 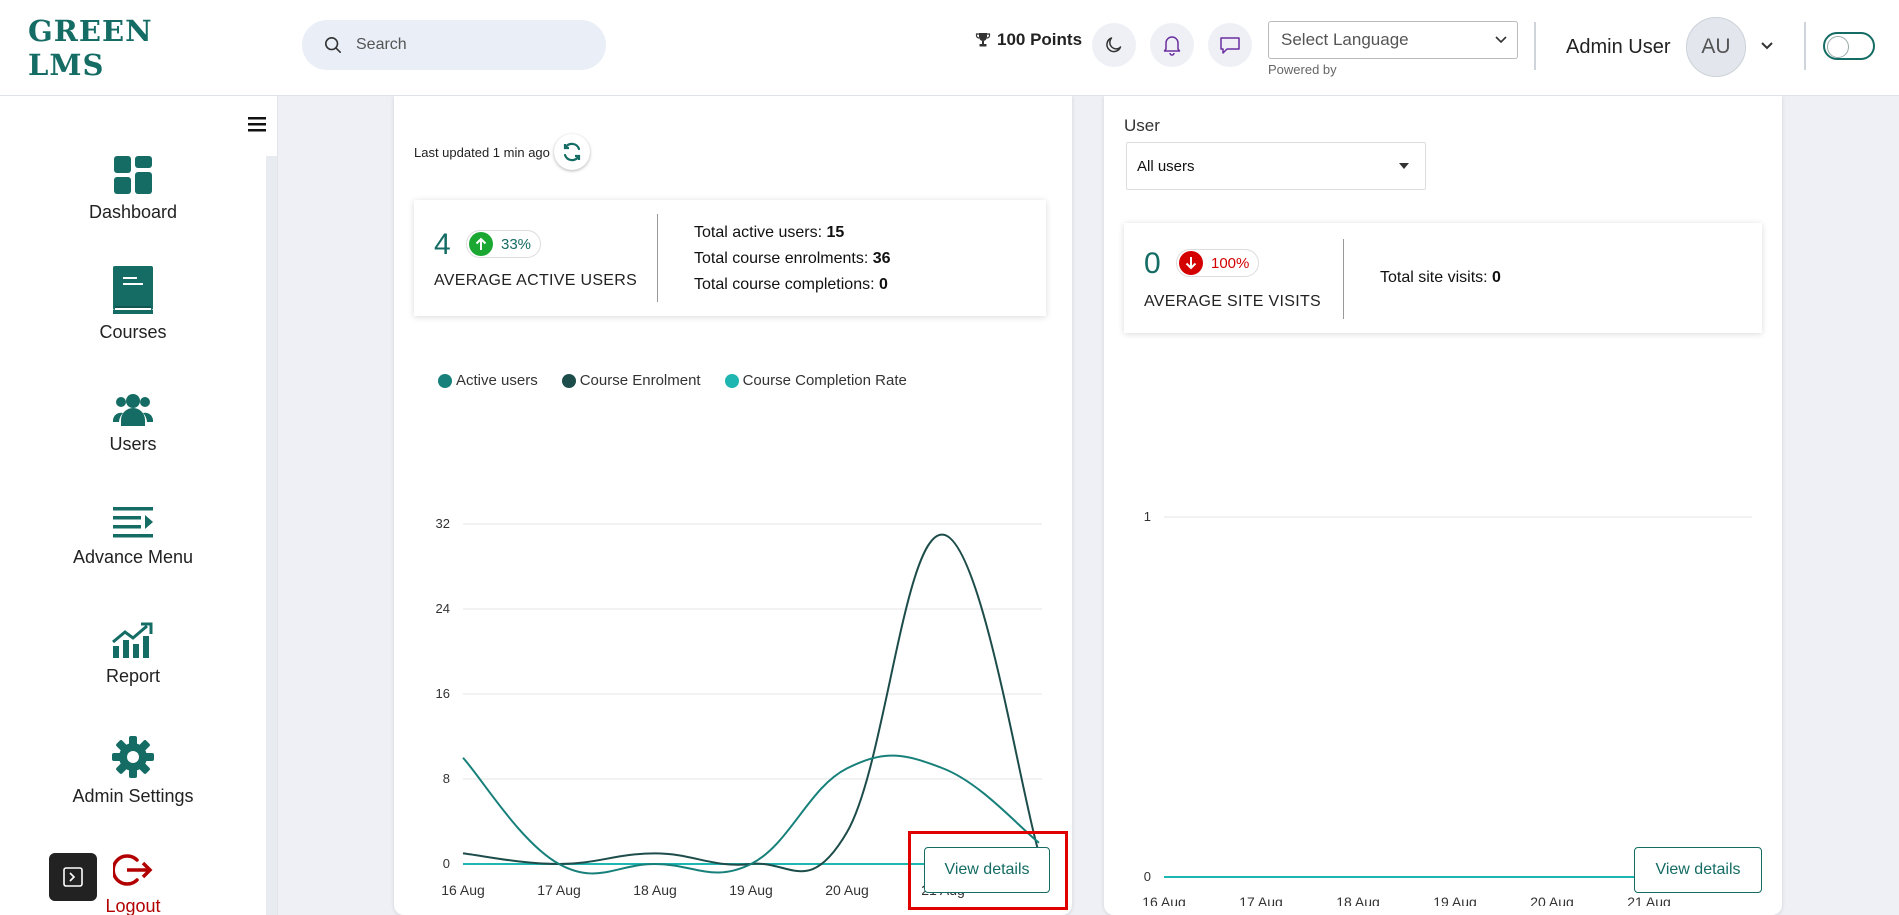 I want to click on average-site-visits-value: 0, so click(x=1152, y=263).